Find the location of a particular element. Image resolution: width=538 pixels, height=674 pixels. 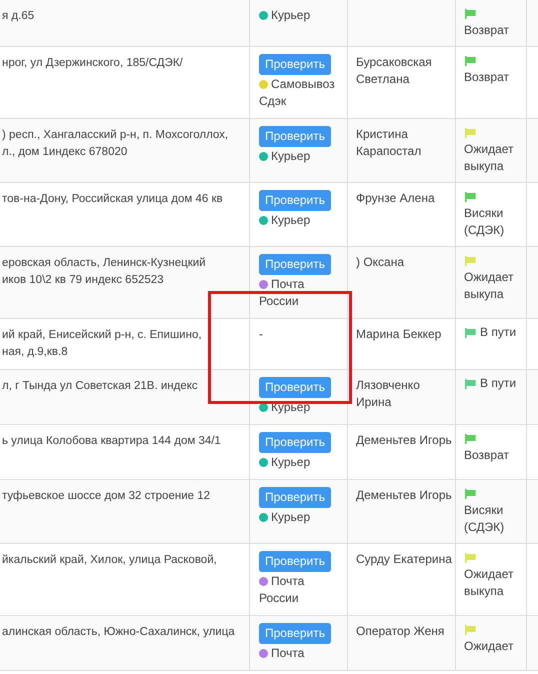

recipient-name: Фрунзе Алена is located at coordinates (395, 198).